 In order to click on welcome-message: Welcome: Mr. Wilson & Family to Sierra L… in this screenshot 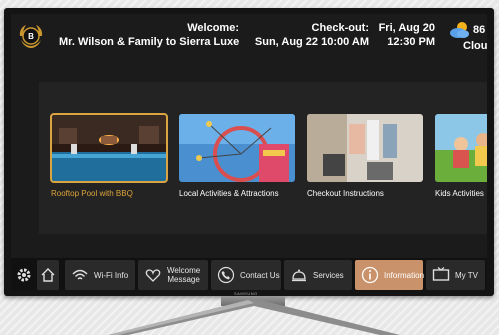, I will do `click(149, 35)`.